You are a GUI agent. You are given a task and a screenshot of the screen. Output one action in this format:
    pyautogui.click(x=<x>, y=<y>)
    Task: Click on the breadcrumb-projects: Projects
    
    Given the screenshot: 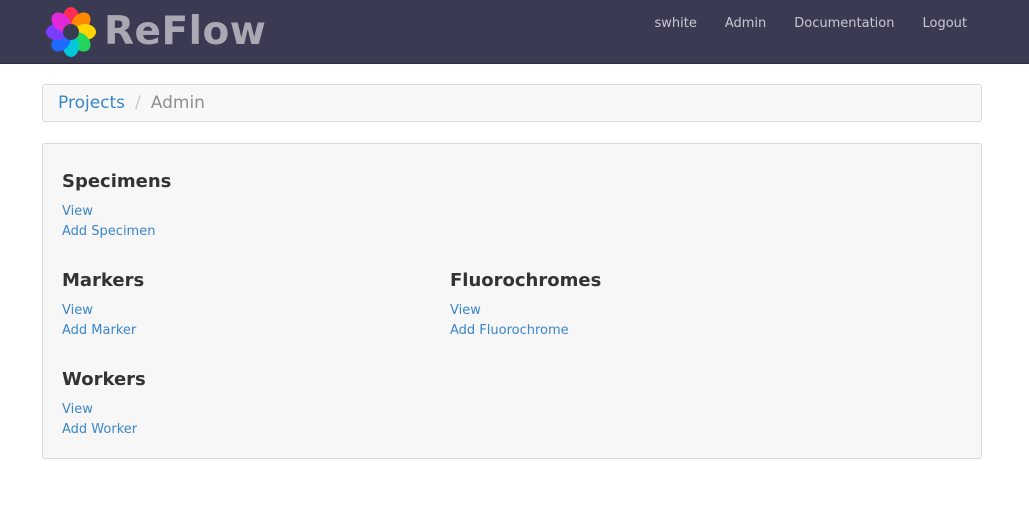 What is the action you would take?
    pyautogui.click(x=91, y=103)
    